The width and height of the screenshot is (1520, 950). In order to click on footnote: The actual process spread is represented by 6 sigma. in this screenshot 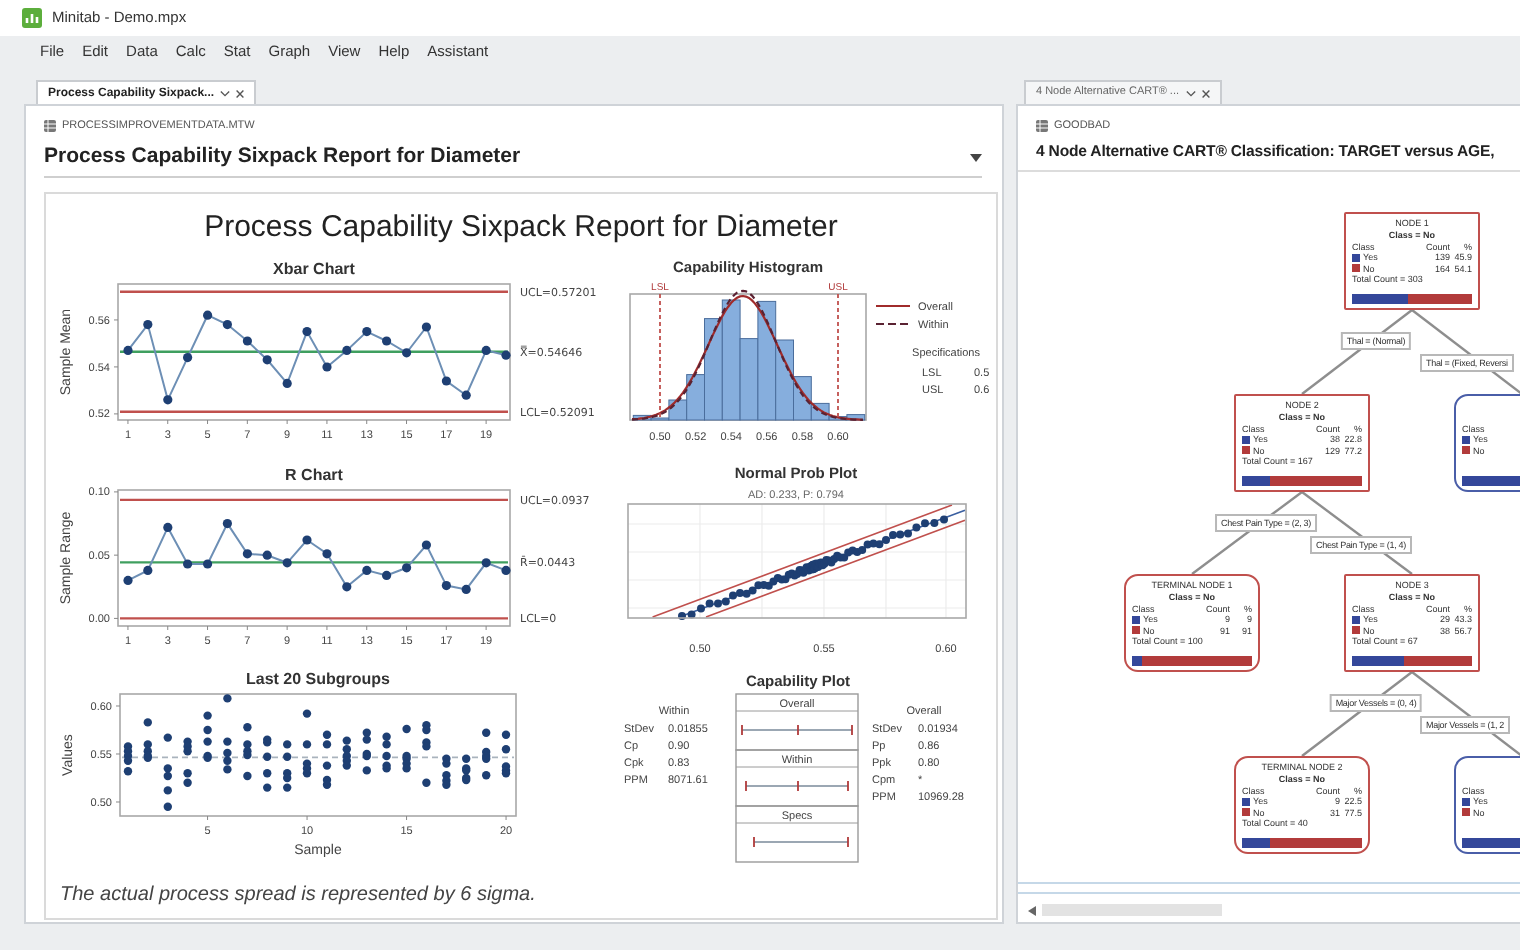, I will do `click(298, 895)`.